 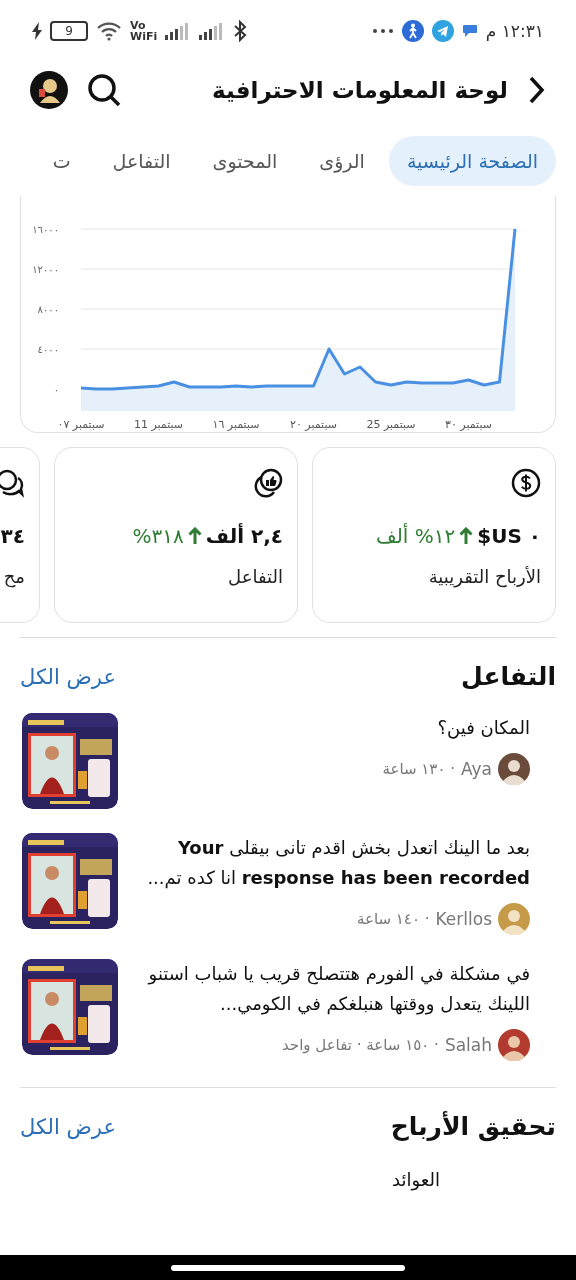 What do you see at coordinates (468, 1045) in the screenshot?
I see `author-name: Salah` at bounding box center [468, 1045].